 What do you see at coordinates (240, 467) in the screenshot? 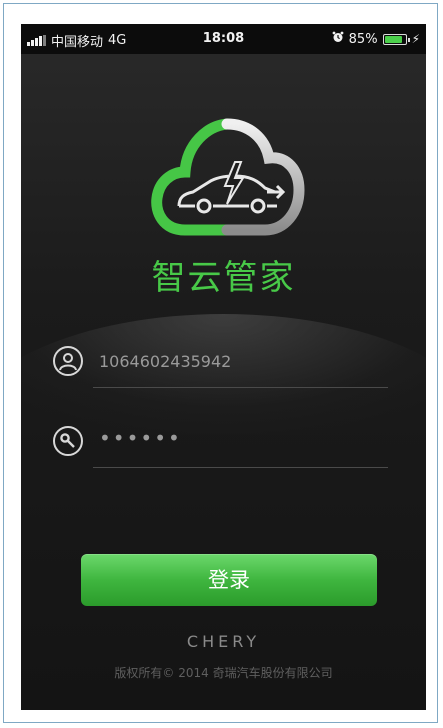
I see `password-underline` at bounding box center [240, 467].